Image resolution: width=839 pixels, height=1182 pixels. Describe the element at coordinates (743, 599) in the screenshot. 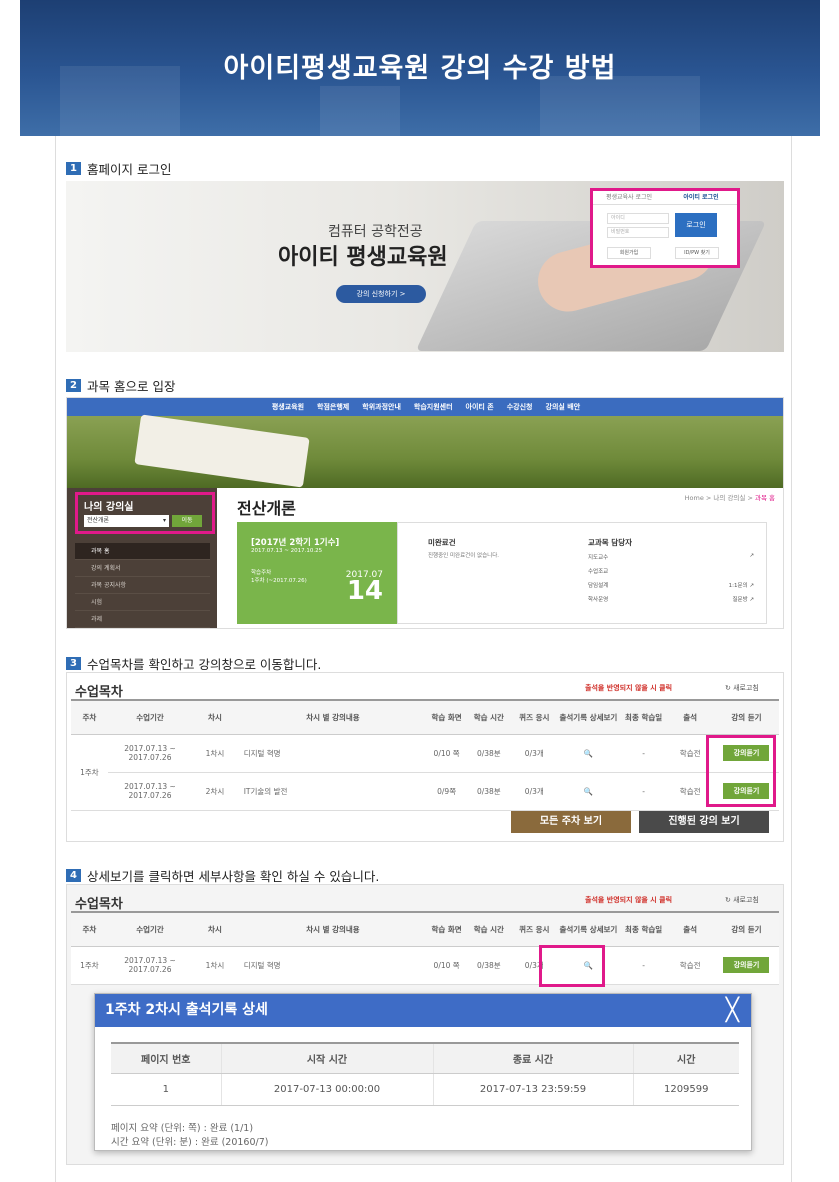

I see `staff-link: 질문방 ↗` at that location.